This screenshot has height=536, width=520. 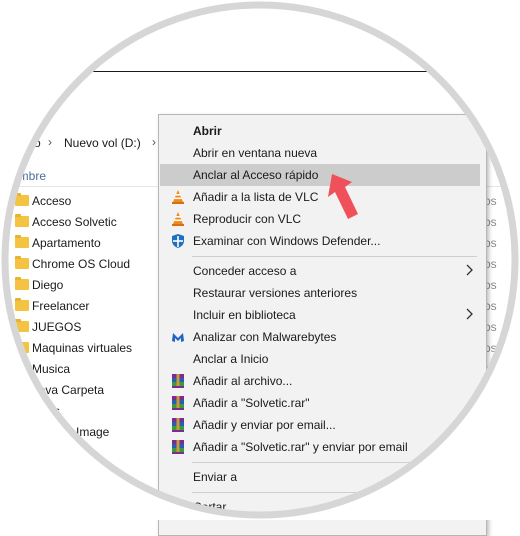 I want to click on annotation-arrow-icon, so click(x=343, y=196).